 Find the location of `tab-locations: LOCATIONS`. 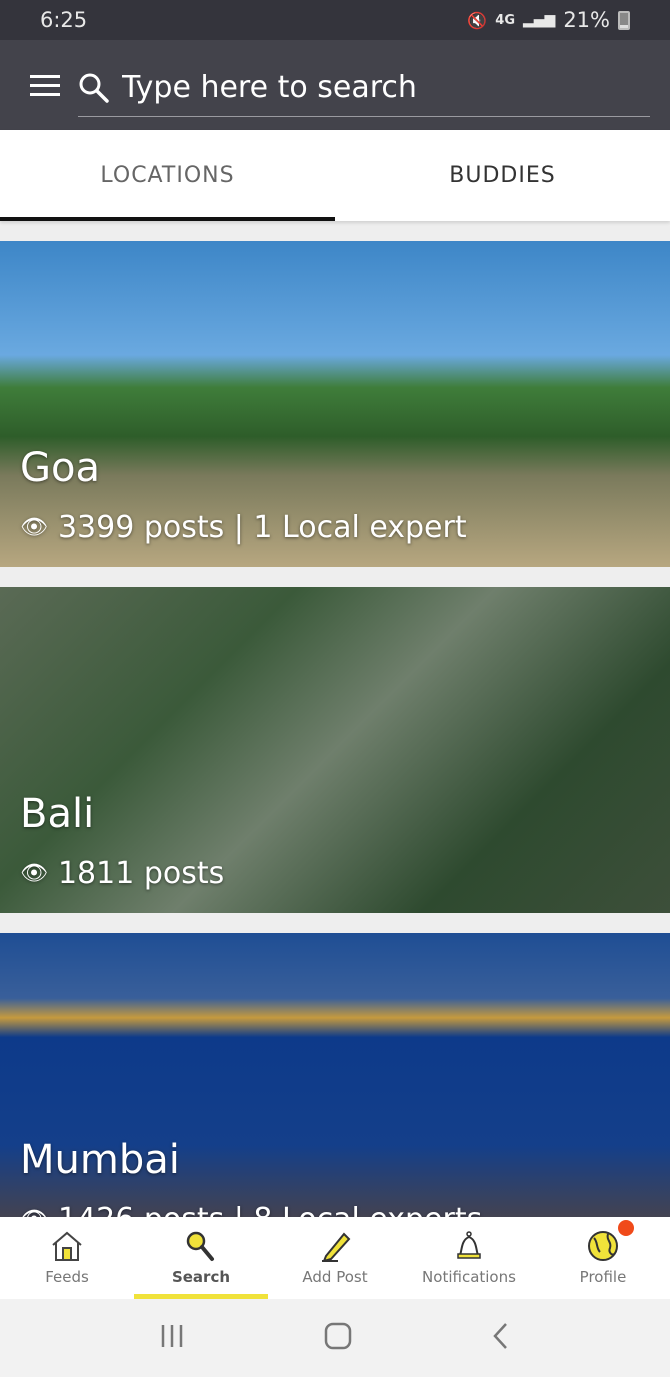

tab-locations: LOCATIONS is located at coordinates (167, 175).